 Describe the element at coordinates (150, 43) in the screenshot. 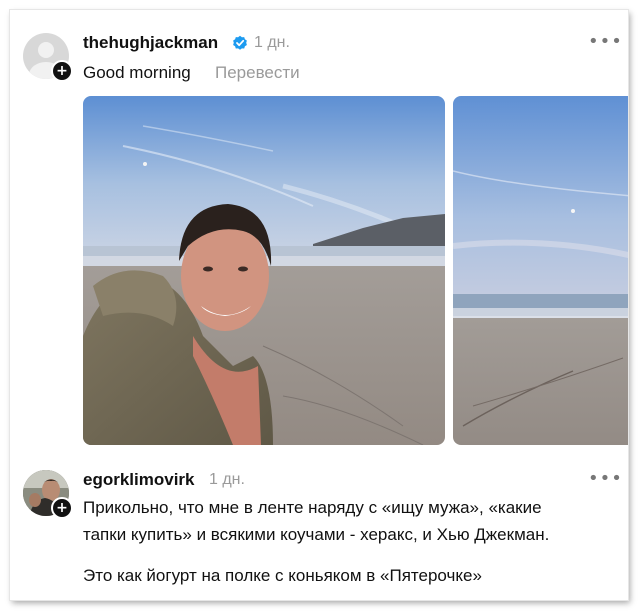

I see `post-author-username: thehughjackman` at that location.